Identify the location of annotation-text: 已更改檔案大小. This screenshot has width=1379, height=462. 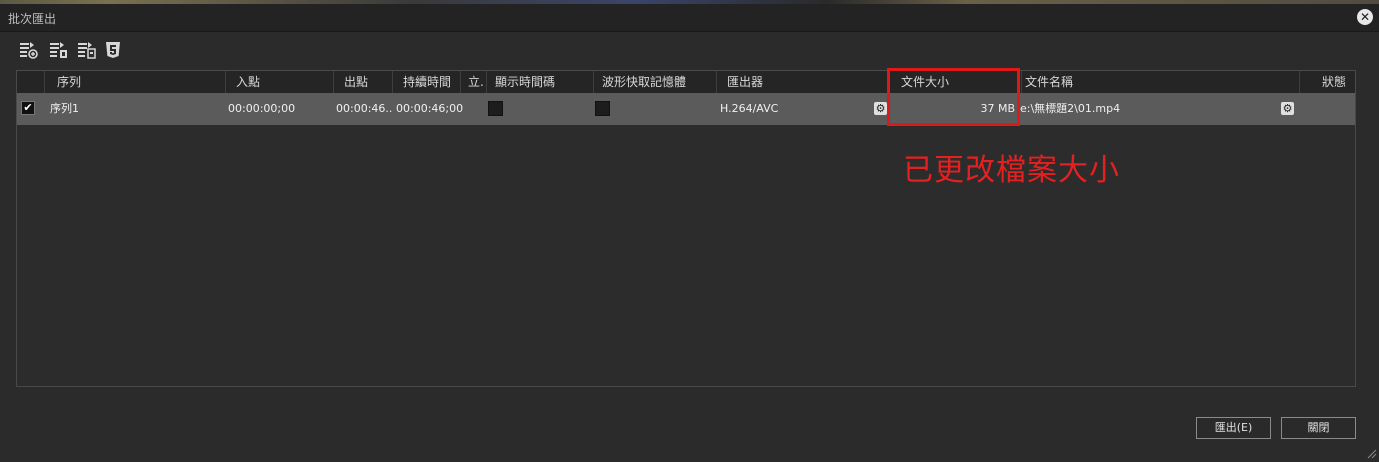
(1011, 170).